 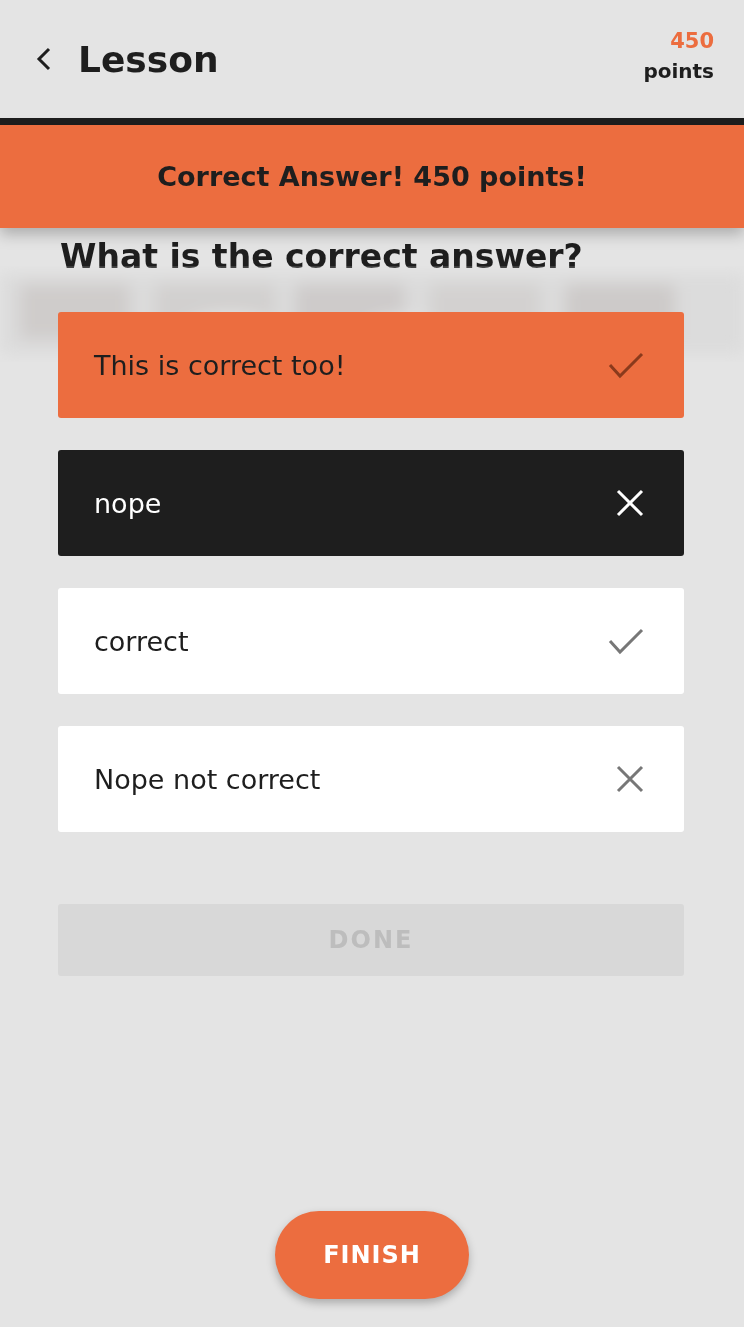 What do you see at coordinates (678, 71) in the screenshot?
I see `score-label: points` at bounding box center [678, 71].